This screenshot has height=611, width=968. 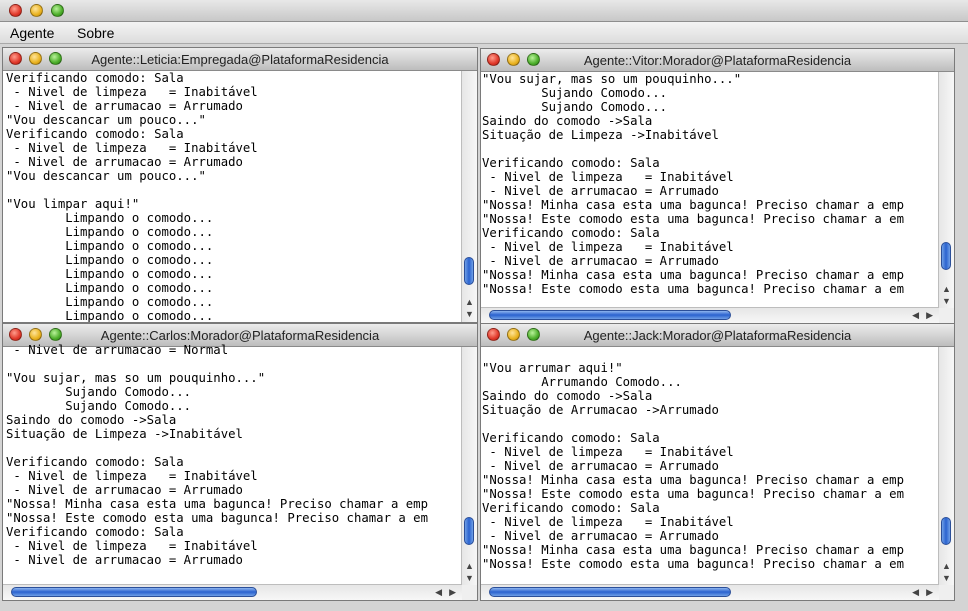 I want to click on log-line: - Nivel de arrumacao = Normal, so click(x=117, y=350).